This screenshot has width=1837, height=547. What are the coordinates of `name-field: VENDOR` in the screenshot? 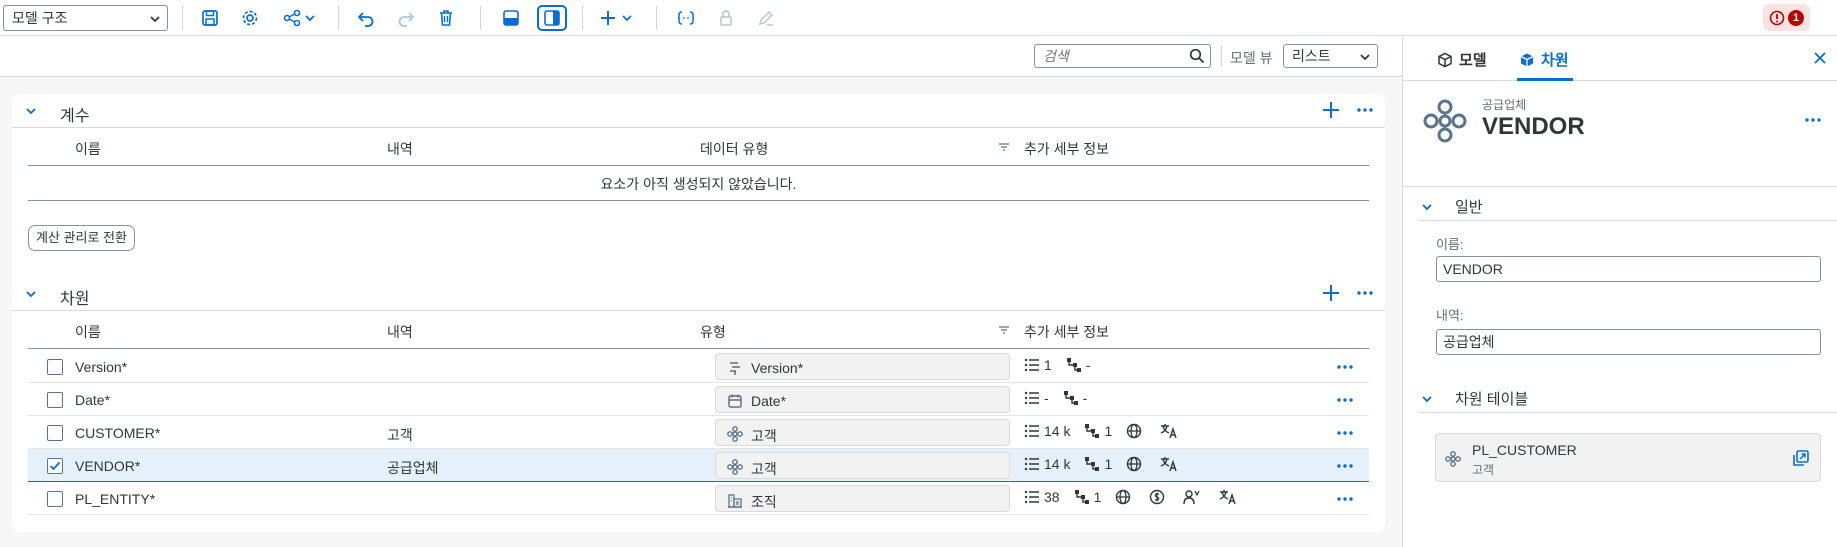 It's located at (1628, 269).